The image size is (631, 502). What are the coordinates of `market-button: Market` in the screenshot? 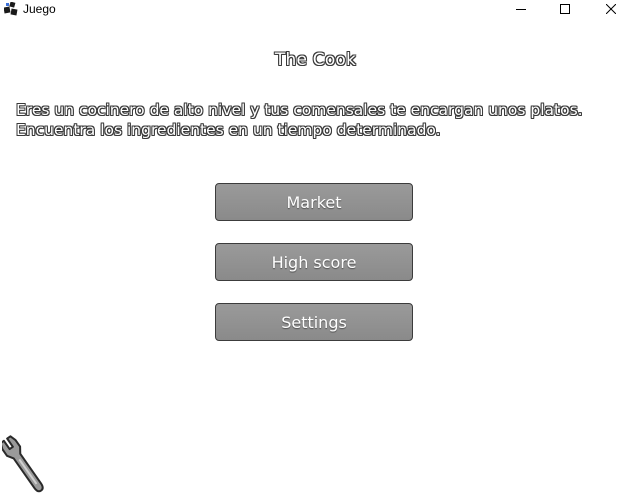 It's located at (314, 202).